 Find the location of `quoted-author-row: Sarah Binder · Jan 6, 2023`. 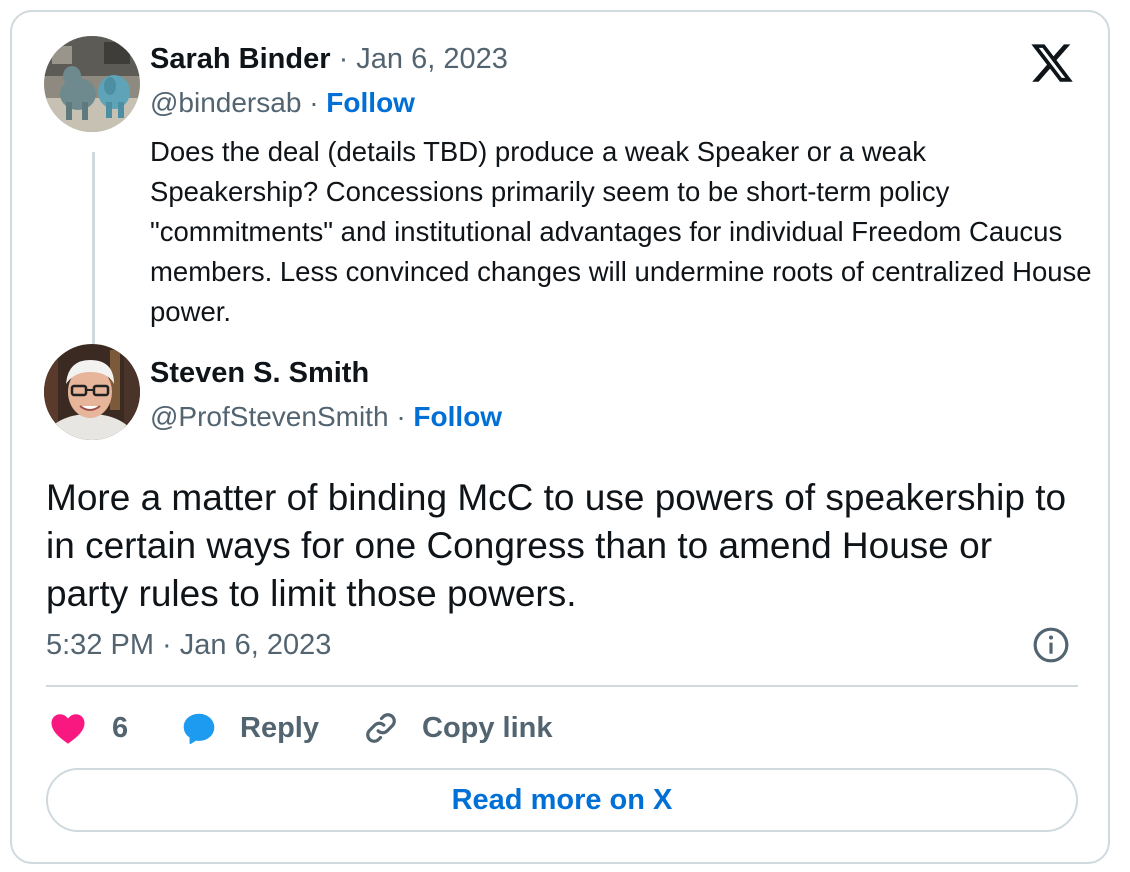

quoted-author-row: Sarah Binder · Jan 6, 2023 is located at coordinates (329, 59).